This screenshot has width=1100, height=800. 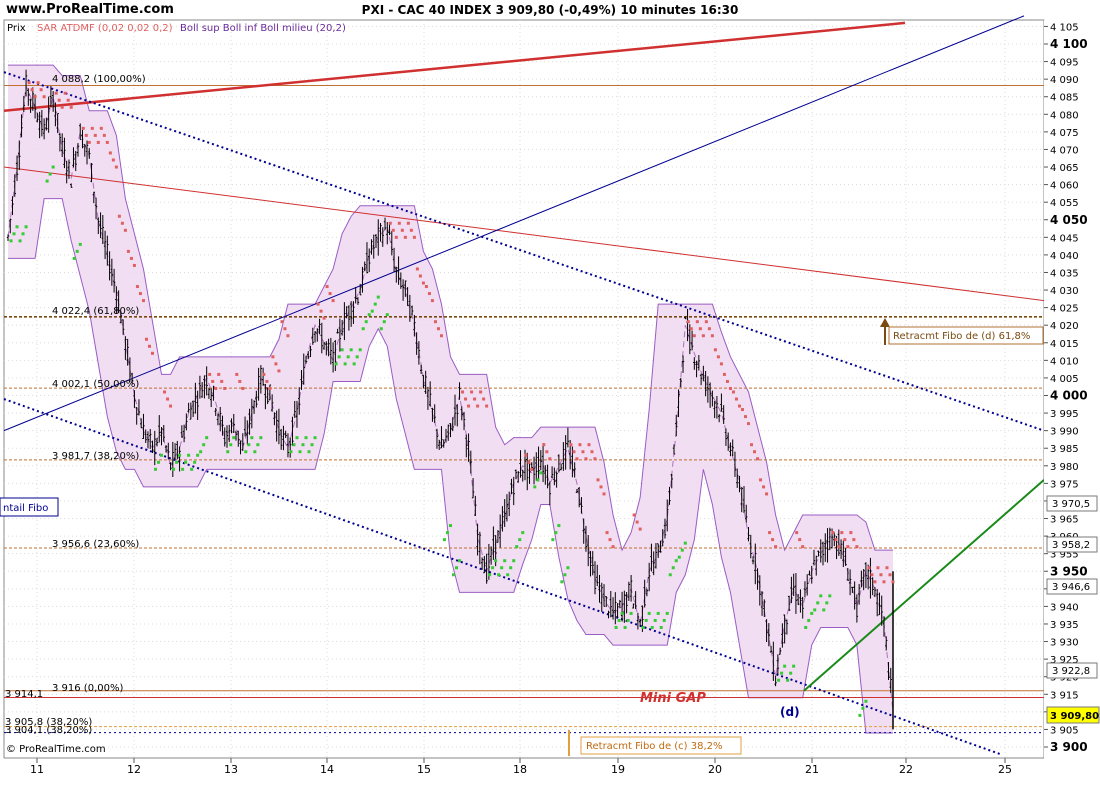 What do you see at coordinates (1069, 44) in the screenshot?
I see `y-tick-label: 4 100` at bounding box center [1069, 44].